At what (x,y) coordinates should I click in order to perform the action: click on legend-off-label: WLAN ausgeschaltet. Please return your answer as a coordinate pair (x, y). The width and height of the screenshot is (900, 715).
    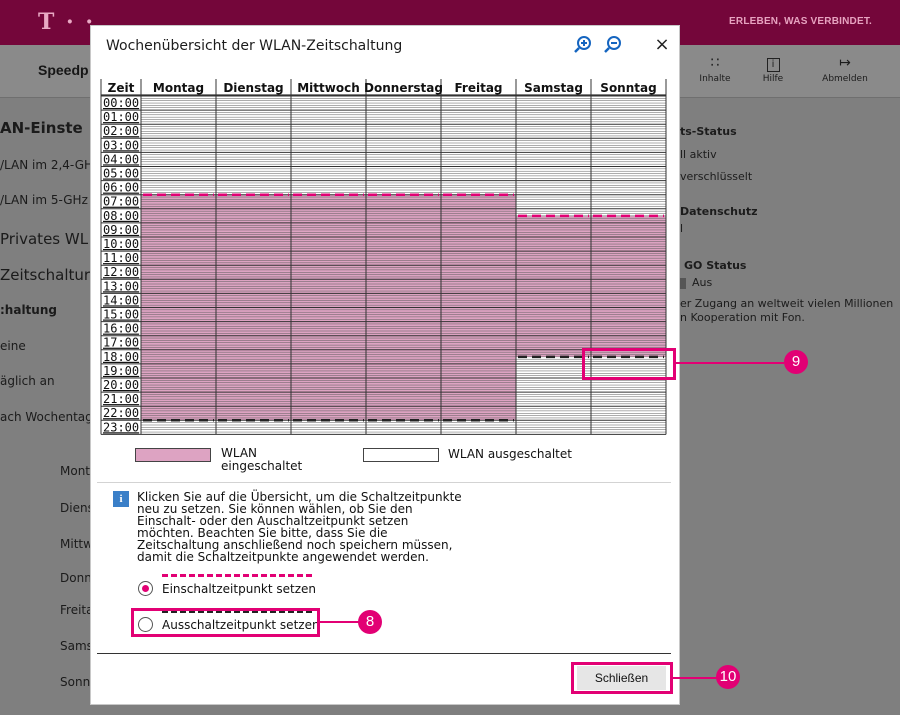
    Looking at the image, I should click on (510, 454).